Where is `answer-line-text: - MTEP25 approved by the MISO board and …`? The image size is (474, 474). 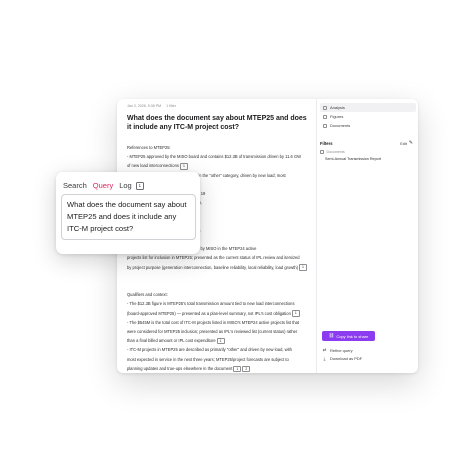 answer-line-text: - MTEP25 approved by the MISO board and … is located at coordinates (214, 157).